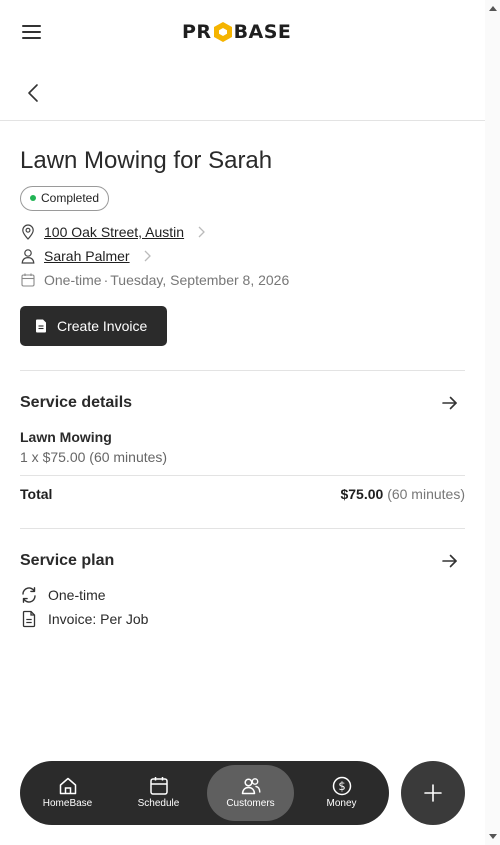  I want to click on probase-logo: PR BASE, so click(236, 32).